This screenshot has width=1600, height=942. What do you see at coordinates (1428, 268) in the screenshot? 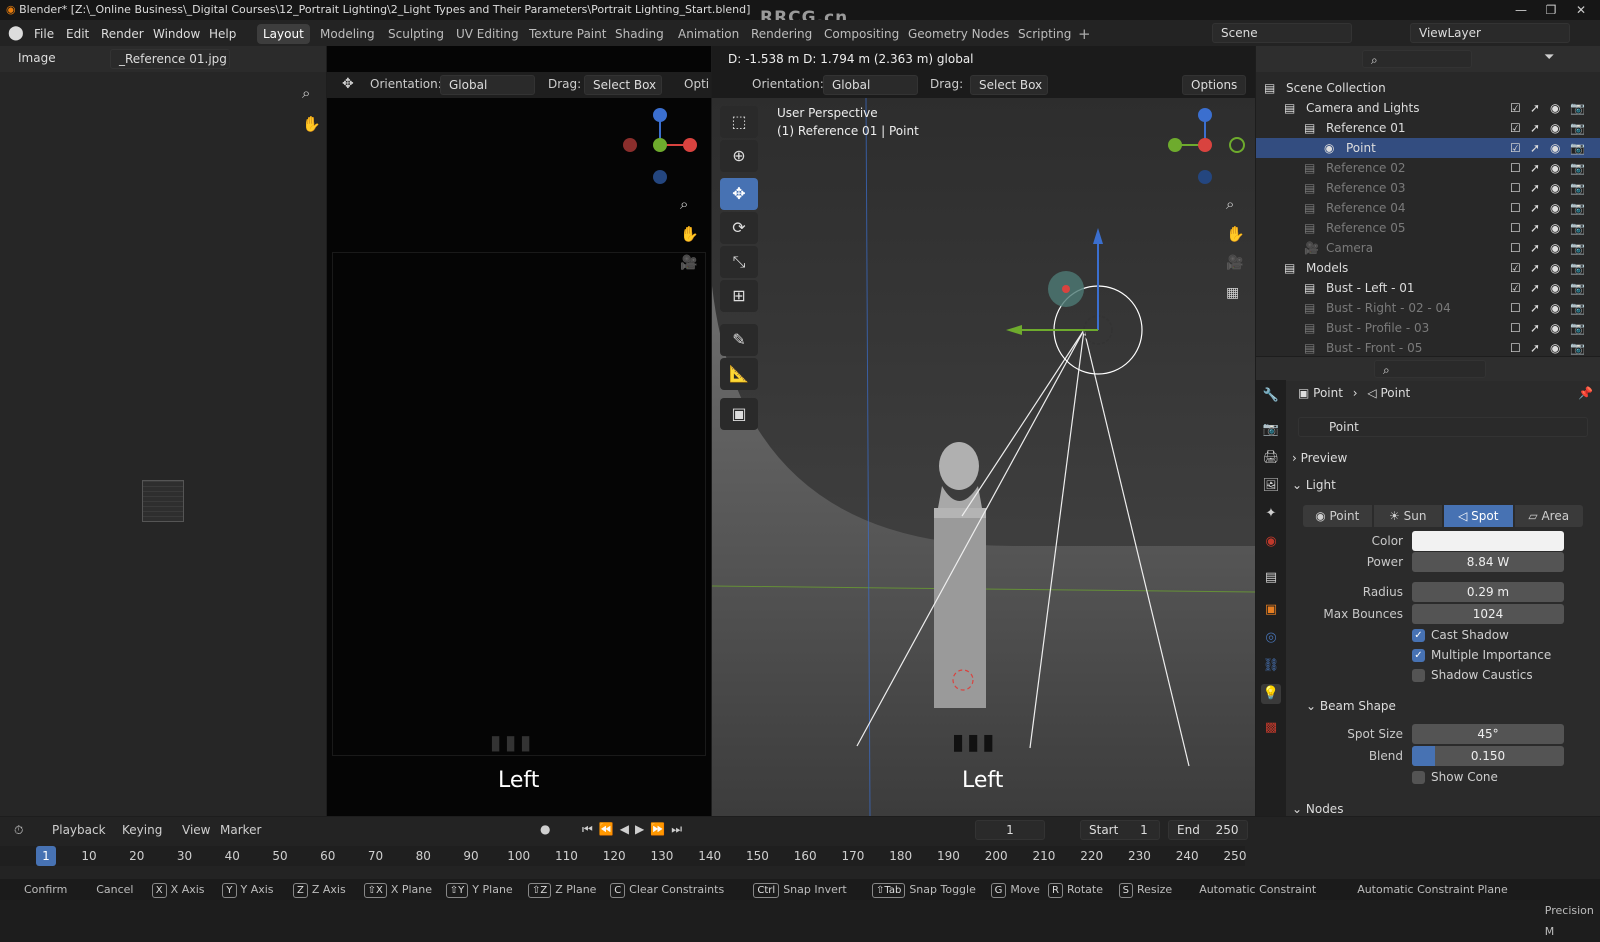
I see `outliner-row: ▤ Models ☑ ➚ ◉ 📷` at bounding box center [1428, 268].